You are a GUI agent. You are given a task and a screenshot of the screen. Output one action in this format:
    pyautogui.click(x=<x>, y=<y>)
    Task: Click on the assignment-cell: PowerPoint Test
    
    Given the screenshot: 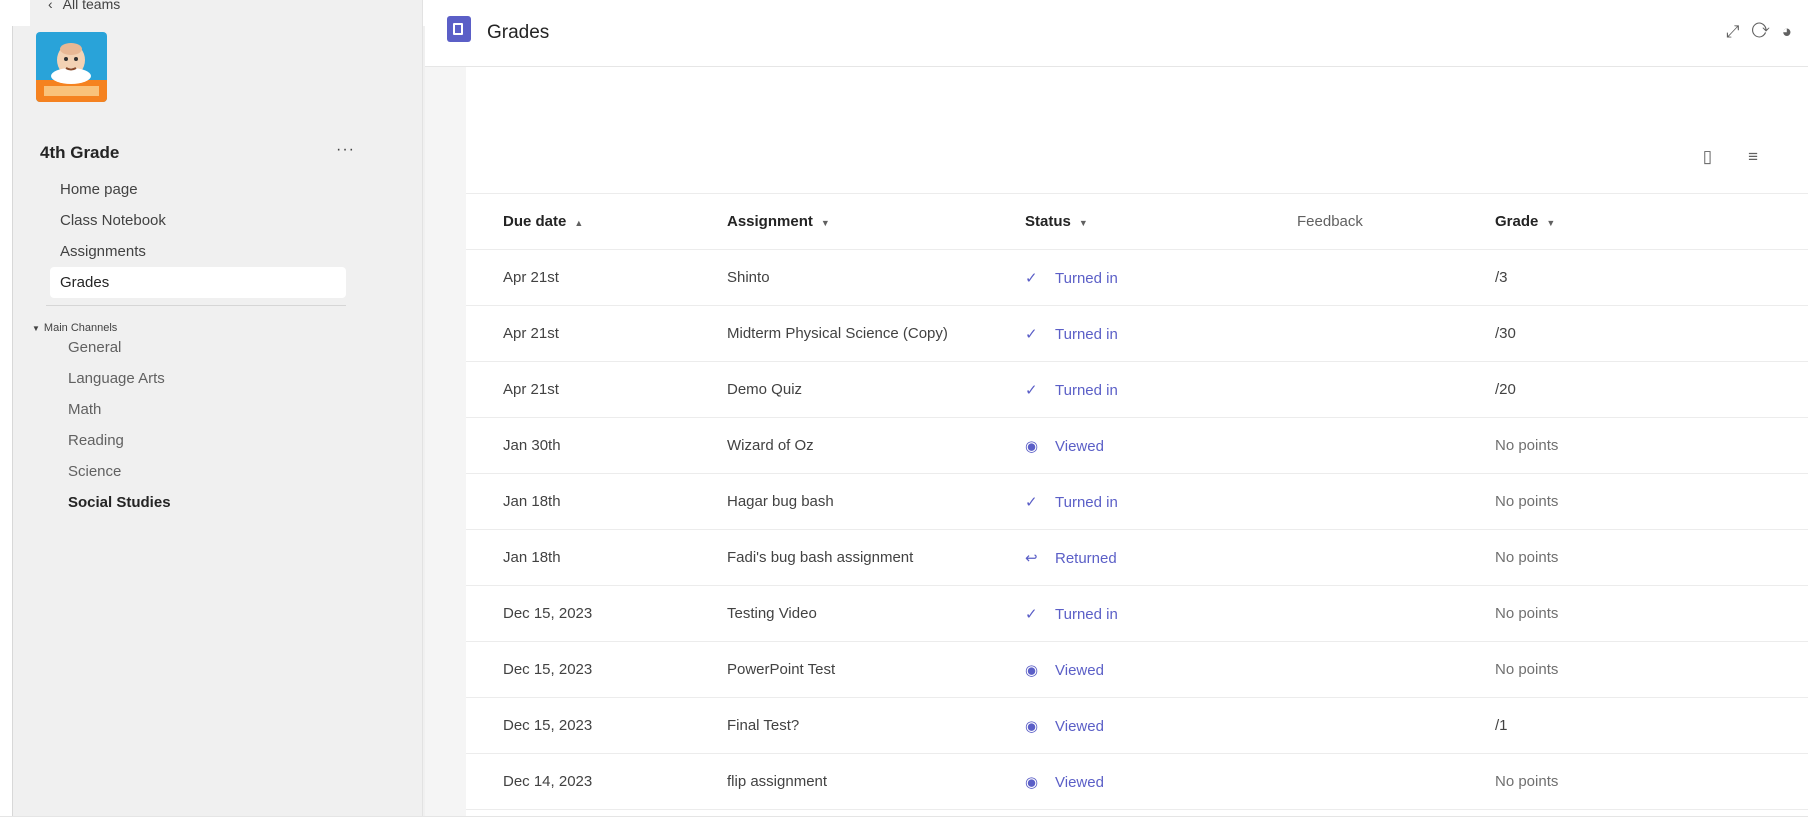 What is the action you would take?
    pyautogui.click(x=876, y=669)
    